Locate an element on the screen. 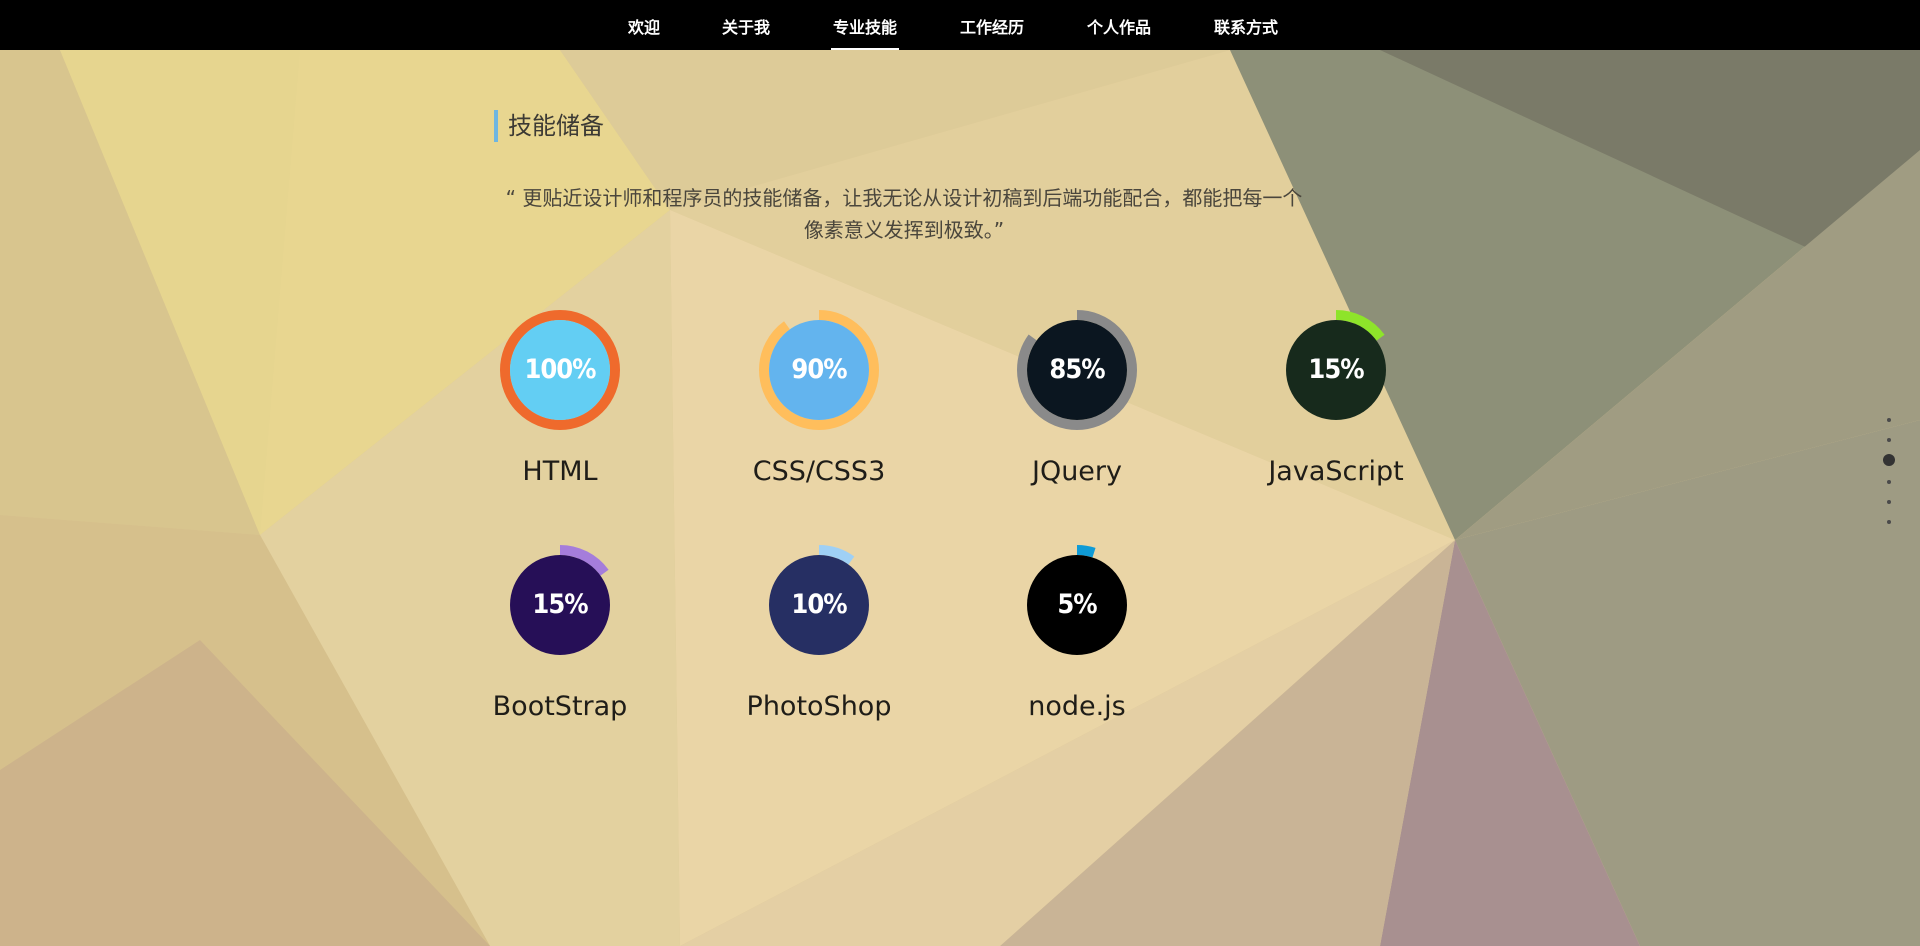  skill-name: PhotoShop is located at coordinates (819, 706).